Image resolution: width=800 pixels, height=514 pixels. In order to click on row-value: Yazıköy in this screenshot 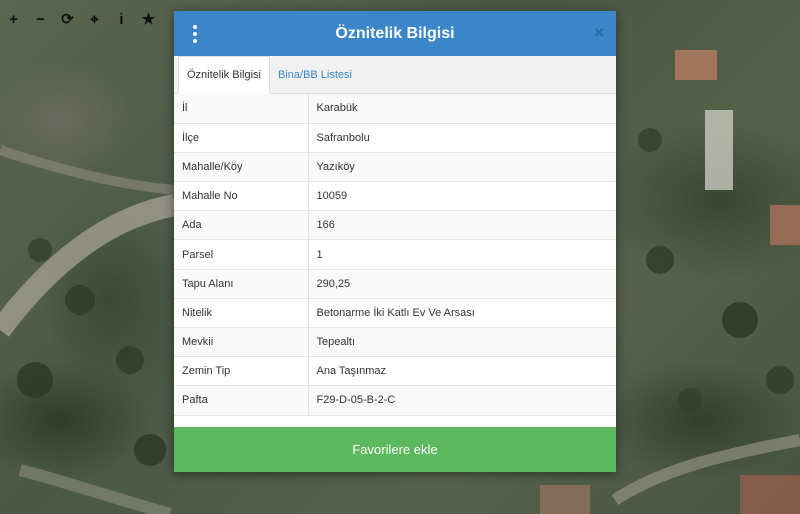, I will do `click(462, 167)`.